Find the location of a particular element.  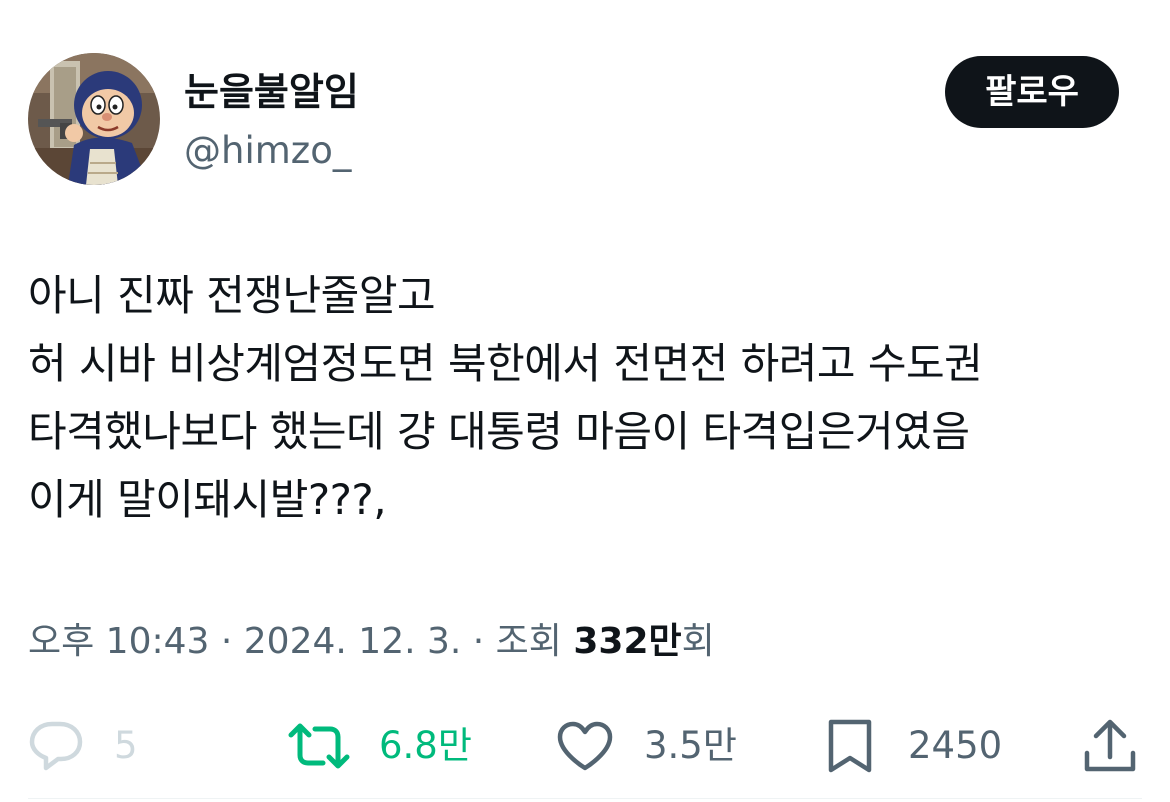

tweet-line: 허 시바 비상계엄정도면 북한에서 전면전 하려고 수도권 is located at coordinates (505, 363).